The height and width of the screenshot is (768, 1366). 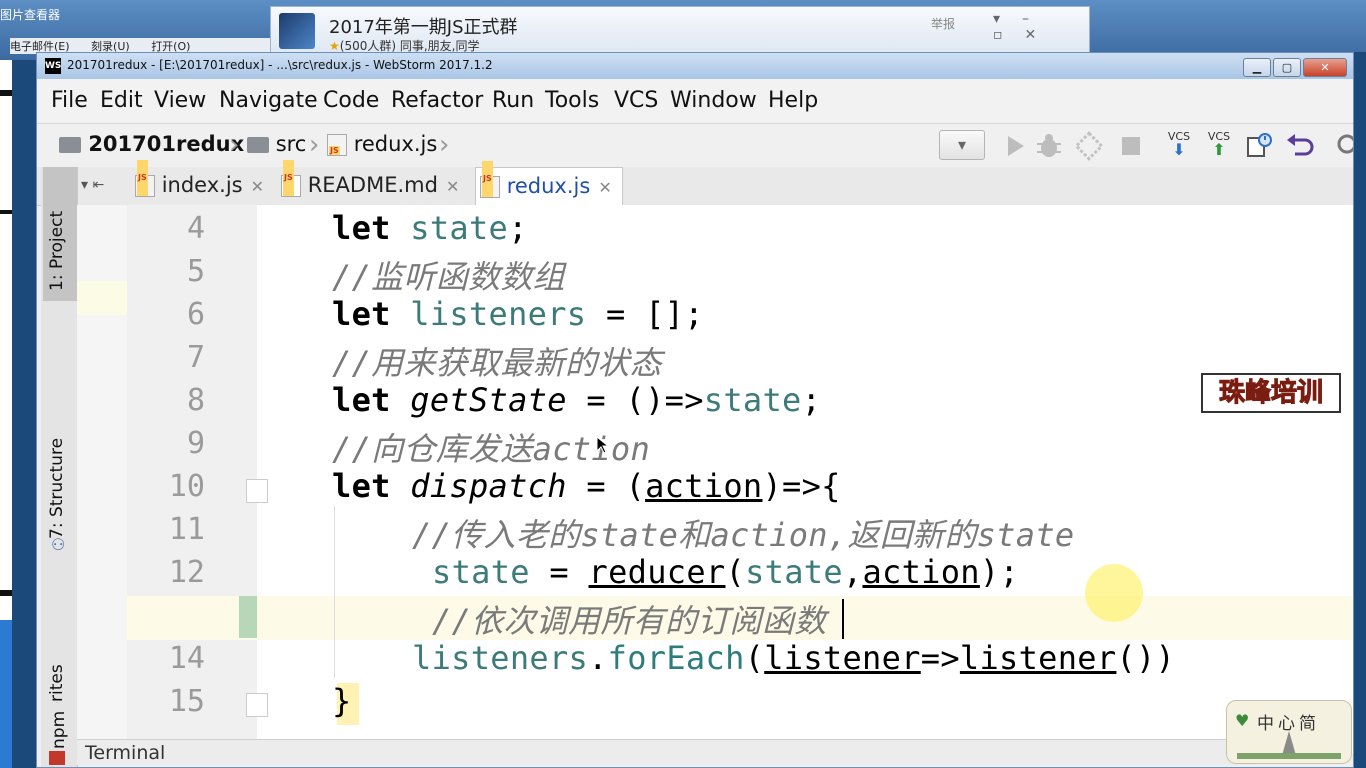 I want to click on debug-icon, so click(x=1049, y=146).